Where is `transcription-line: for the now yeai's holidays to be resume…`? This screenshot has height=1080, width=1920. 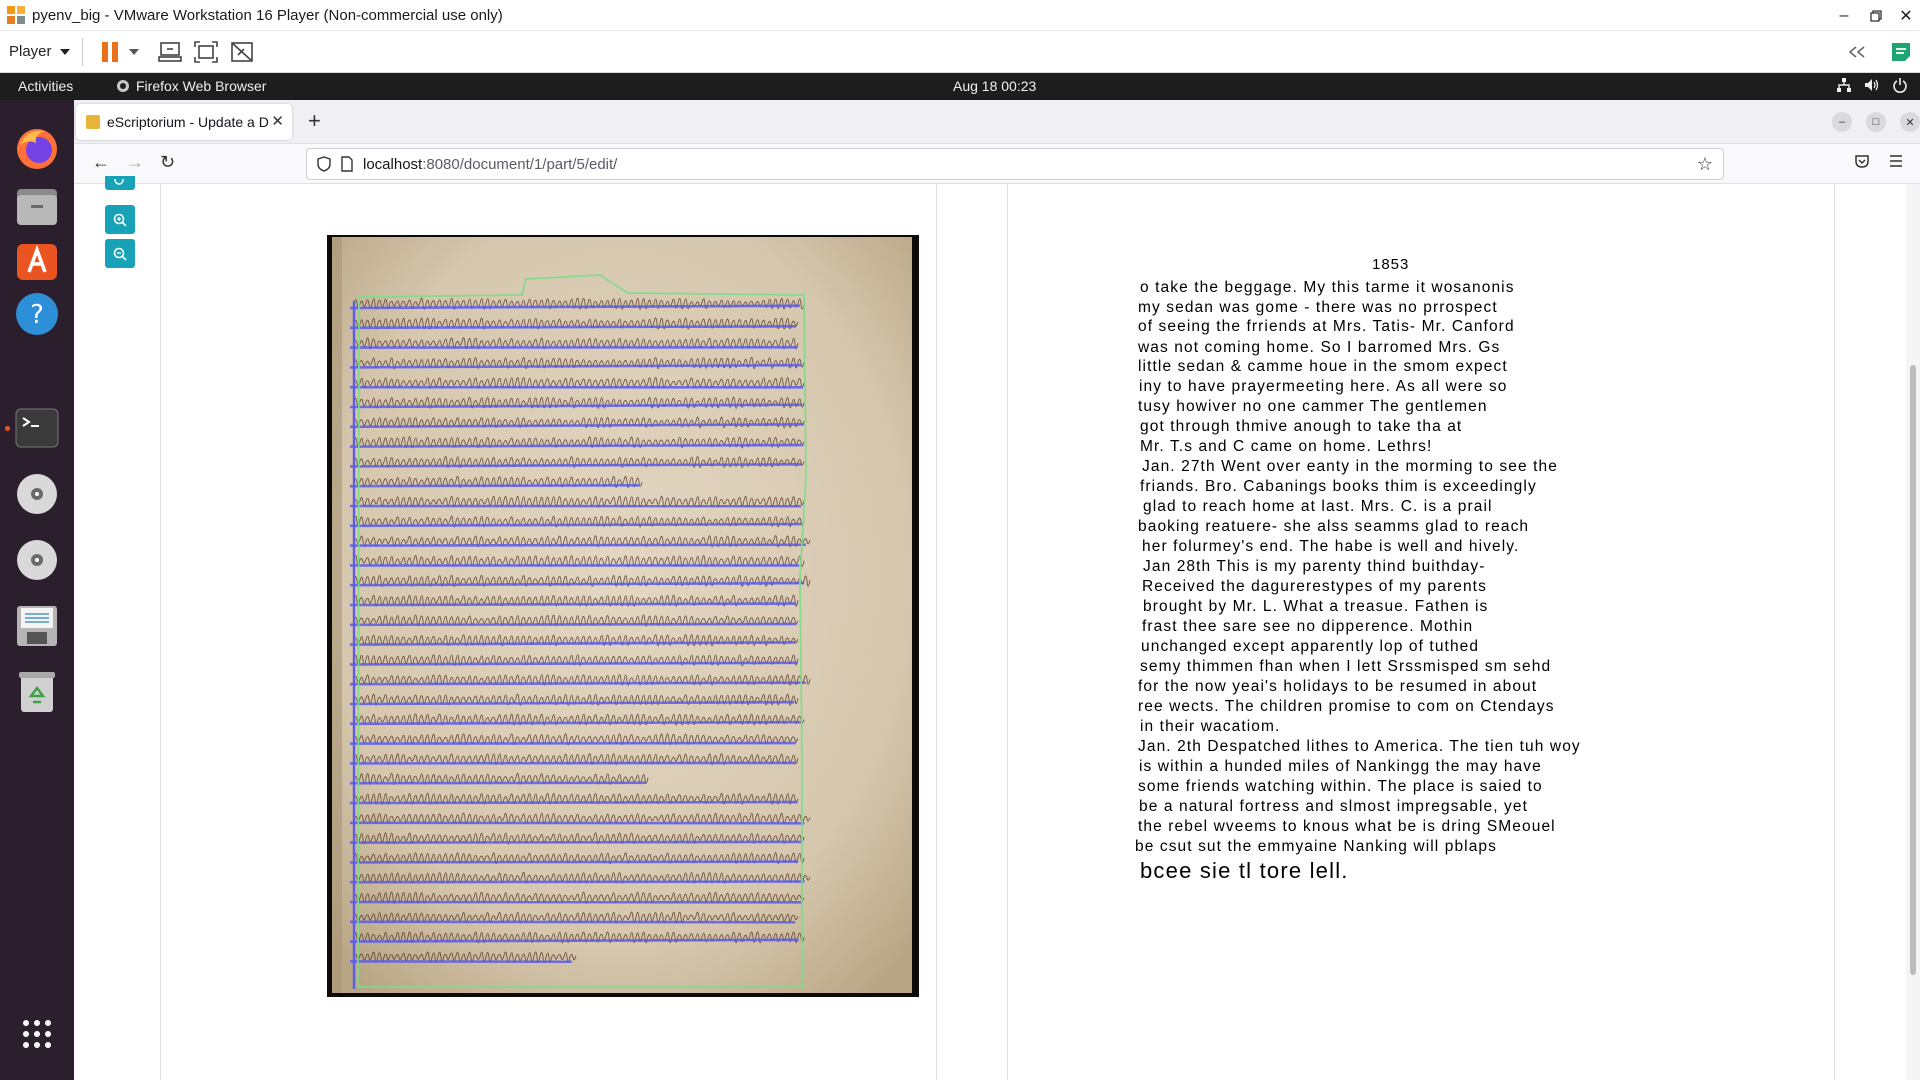
transcription-line: for the now yeai's holidays to be resume… is located at coordinates (1337, 687).